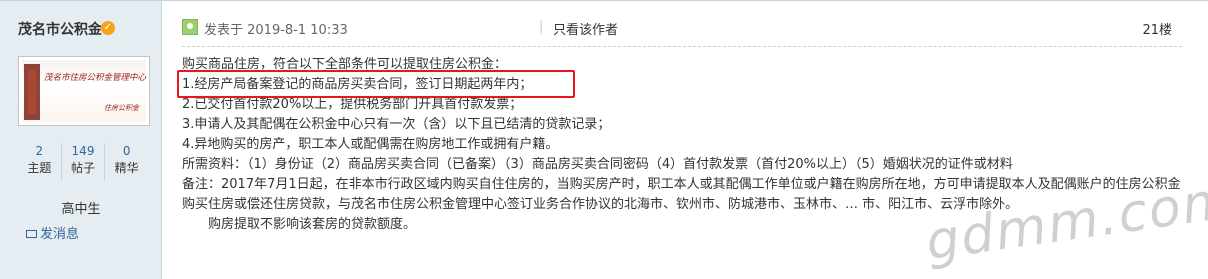  What do you see at coordinates (352, 104) in the screenshot?
I see `content-line: 2.已交付首付款20%以上，提供税务部门开具首付款发票；` at bounding box center [352, 104].